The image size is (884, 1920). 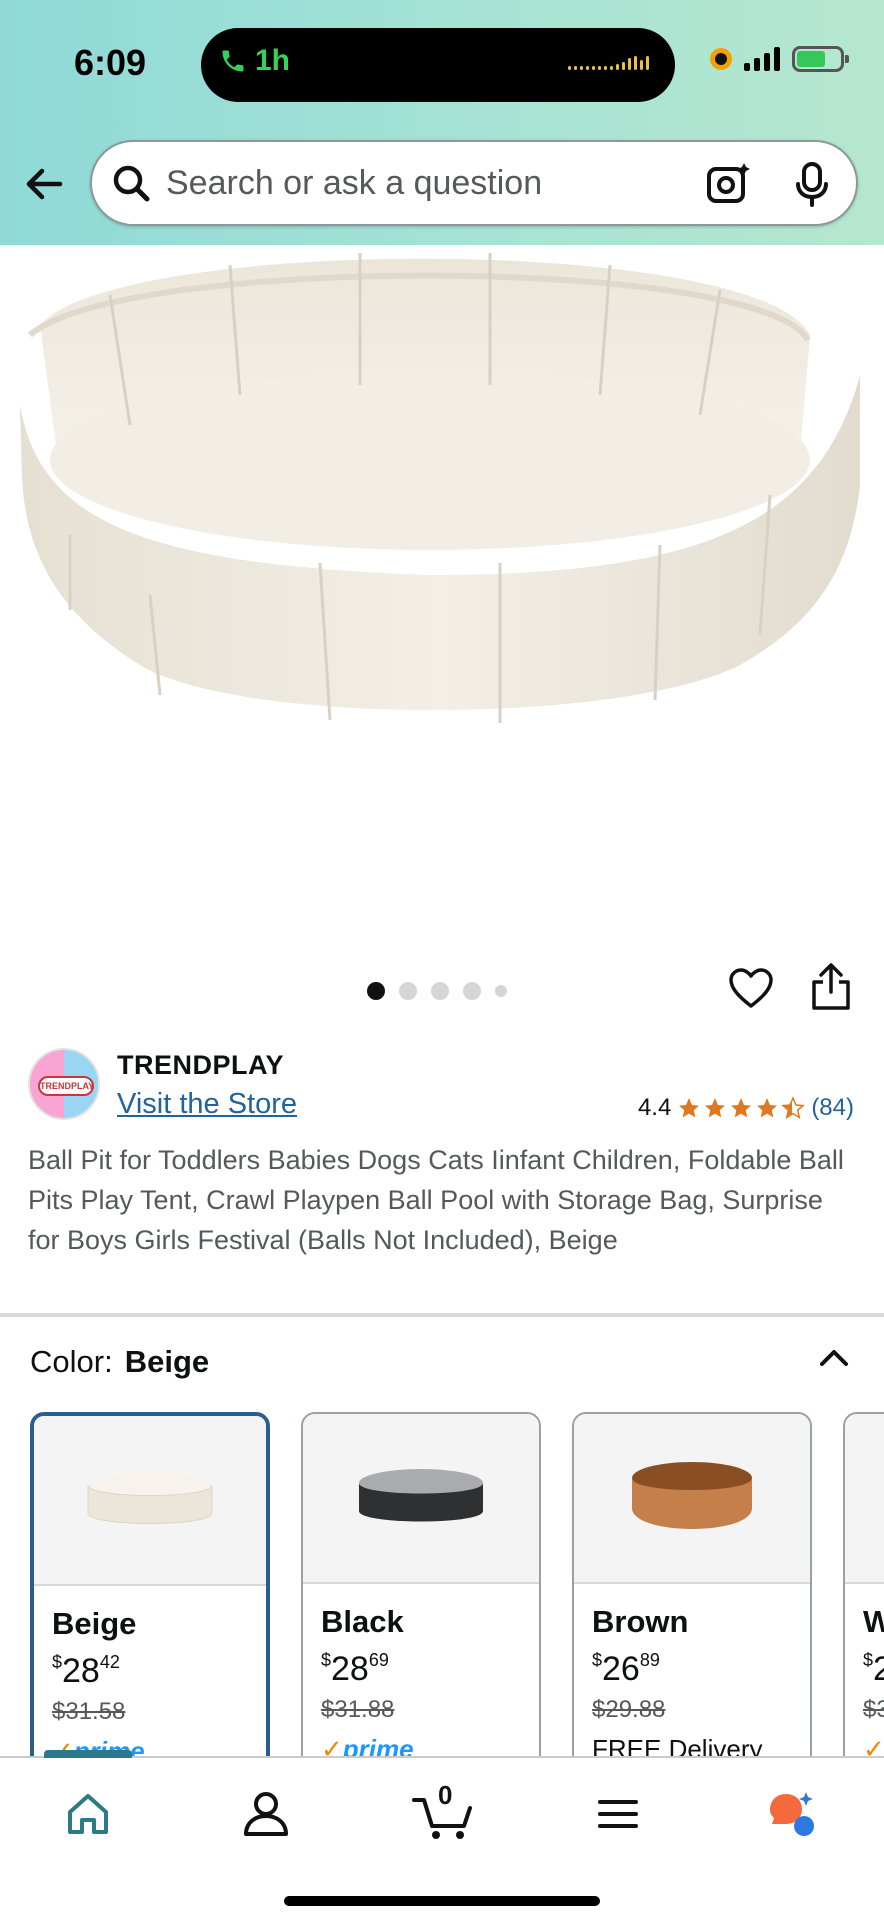 What do you see at coordinates (421, 1585) in the screenshot?
I see `color-option-black: Black $2869 $31.88 ✓prime` at bounding box center [421, 1585].